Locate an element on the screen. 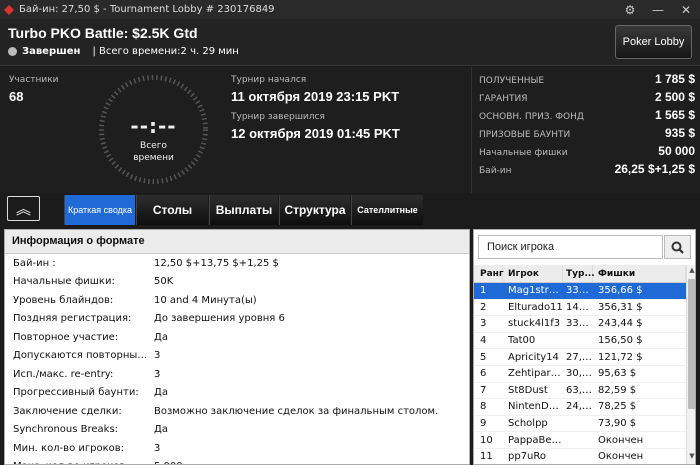 The height and width of the screenshot is (465, 700). timer-label: Всего времени is located at coordinates (153, 152).